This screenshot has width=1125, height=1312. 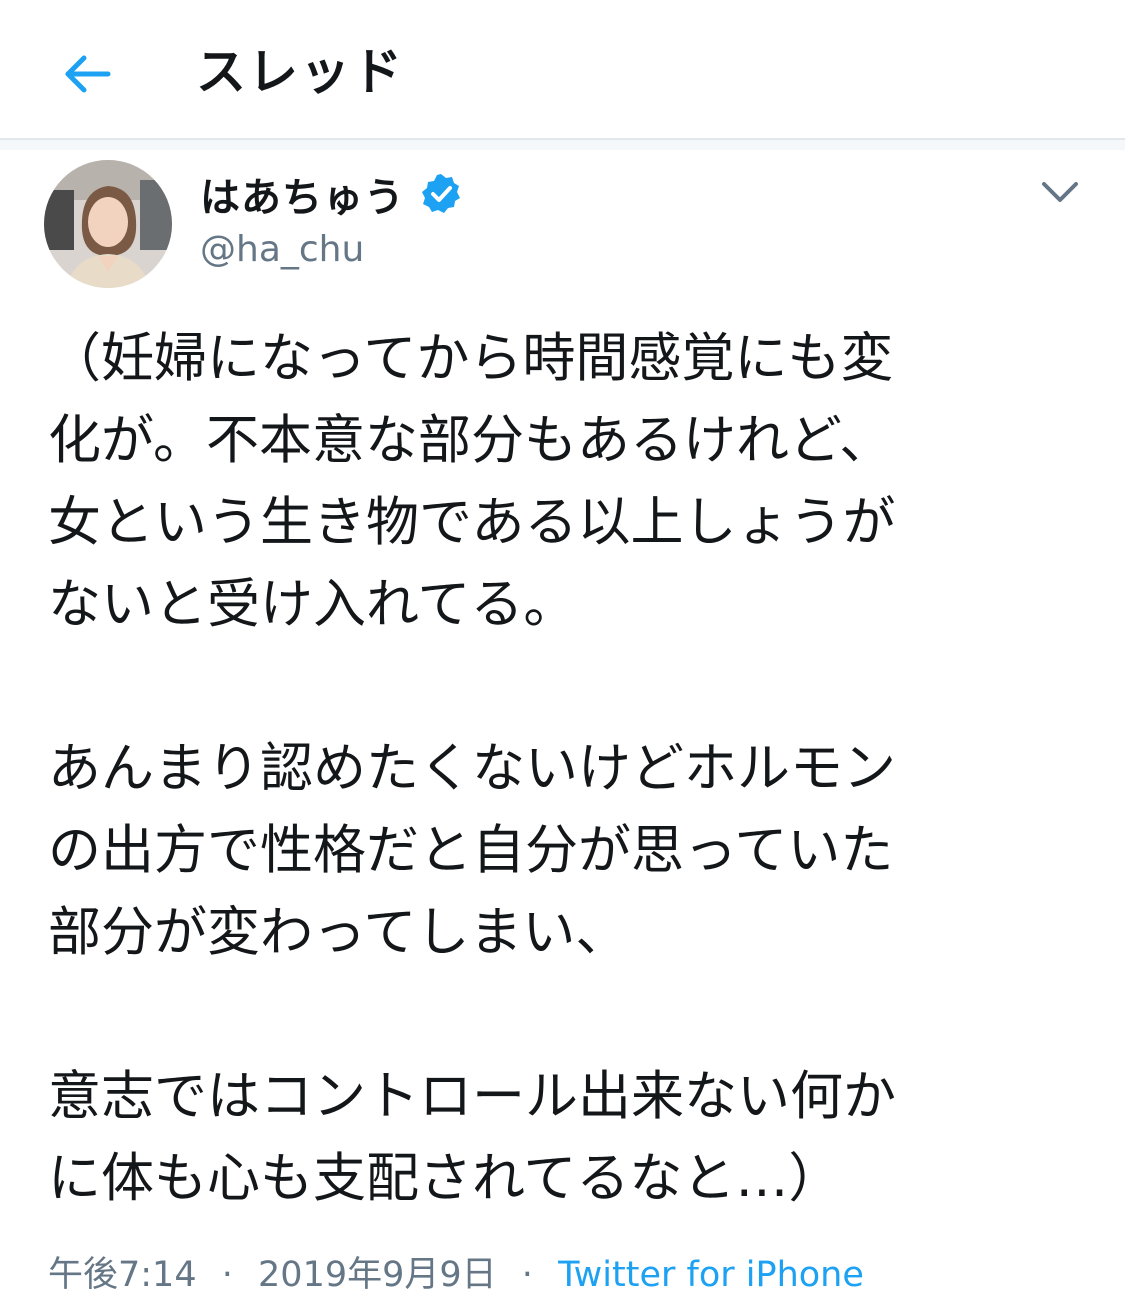 I want to click on tweet-line: 意志ではコントロール出来ない何か, so click(x=472, y=1096).